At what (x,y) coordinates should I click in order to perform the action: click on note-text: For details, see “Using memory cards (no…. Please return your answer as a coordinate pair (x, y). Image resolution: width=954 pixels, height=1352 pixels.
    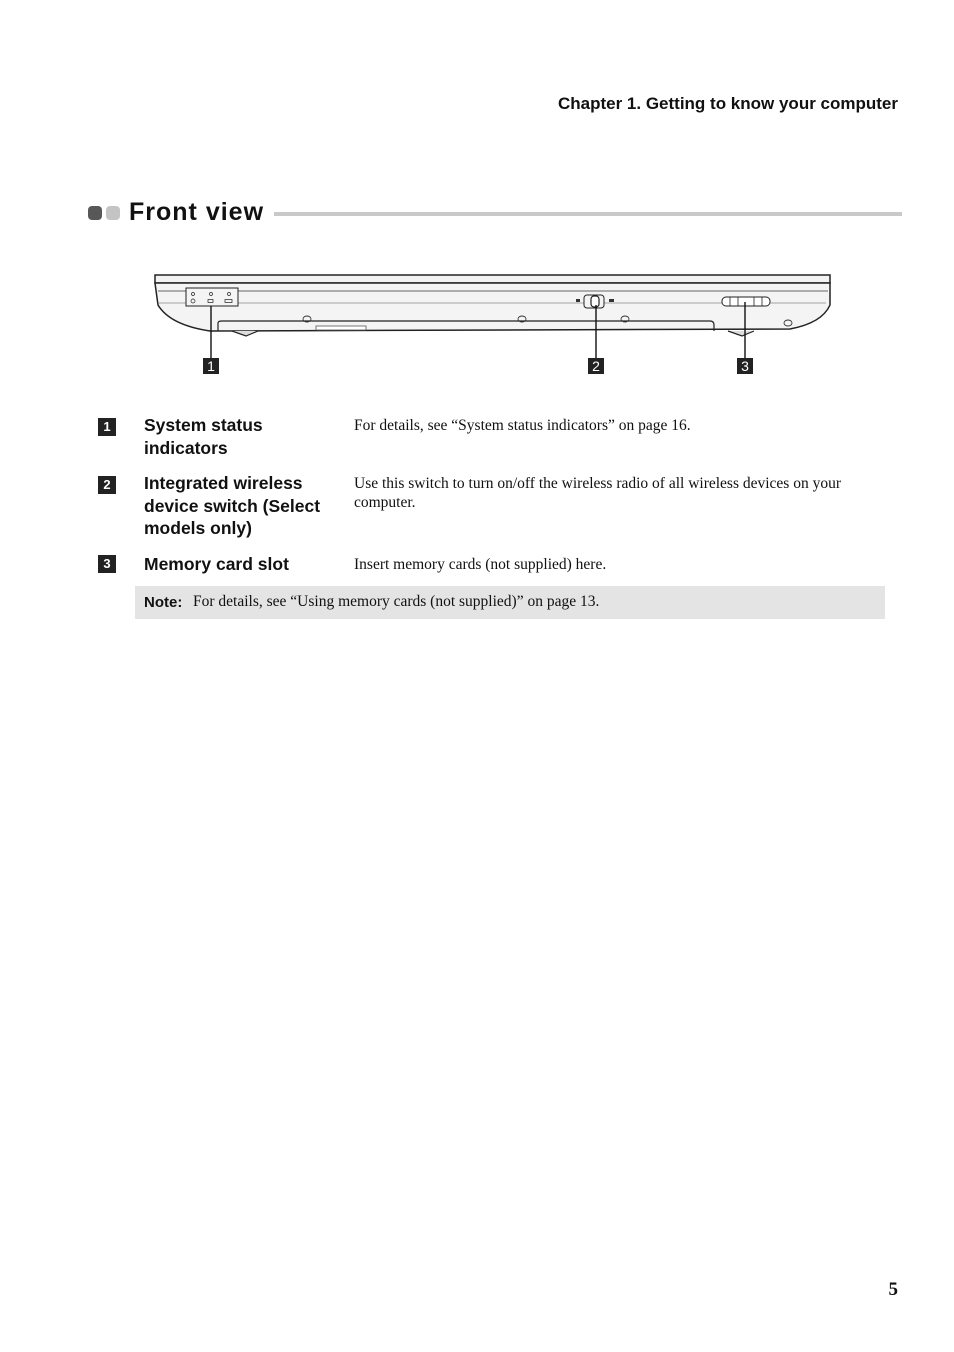
    Looking at the image, I should click on (396, 601).